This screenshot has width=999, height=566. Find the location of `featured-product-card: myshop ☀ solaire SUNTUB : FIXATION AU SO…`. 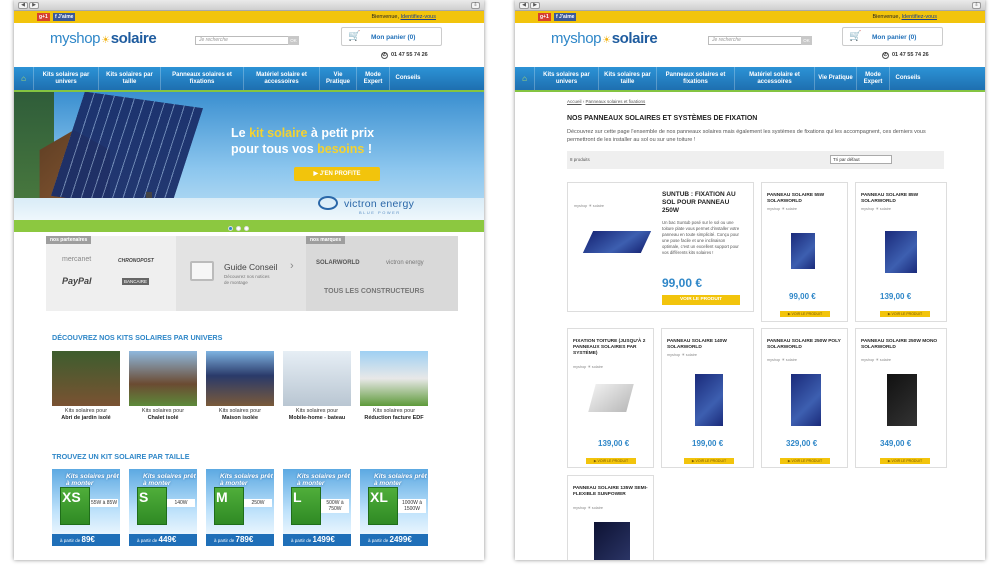

featured-product-card: myshop ☀ solaire SUNTUB : FIXATION AU SO… is located at coordinates (660, 247).